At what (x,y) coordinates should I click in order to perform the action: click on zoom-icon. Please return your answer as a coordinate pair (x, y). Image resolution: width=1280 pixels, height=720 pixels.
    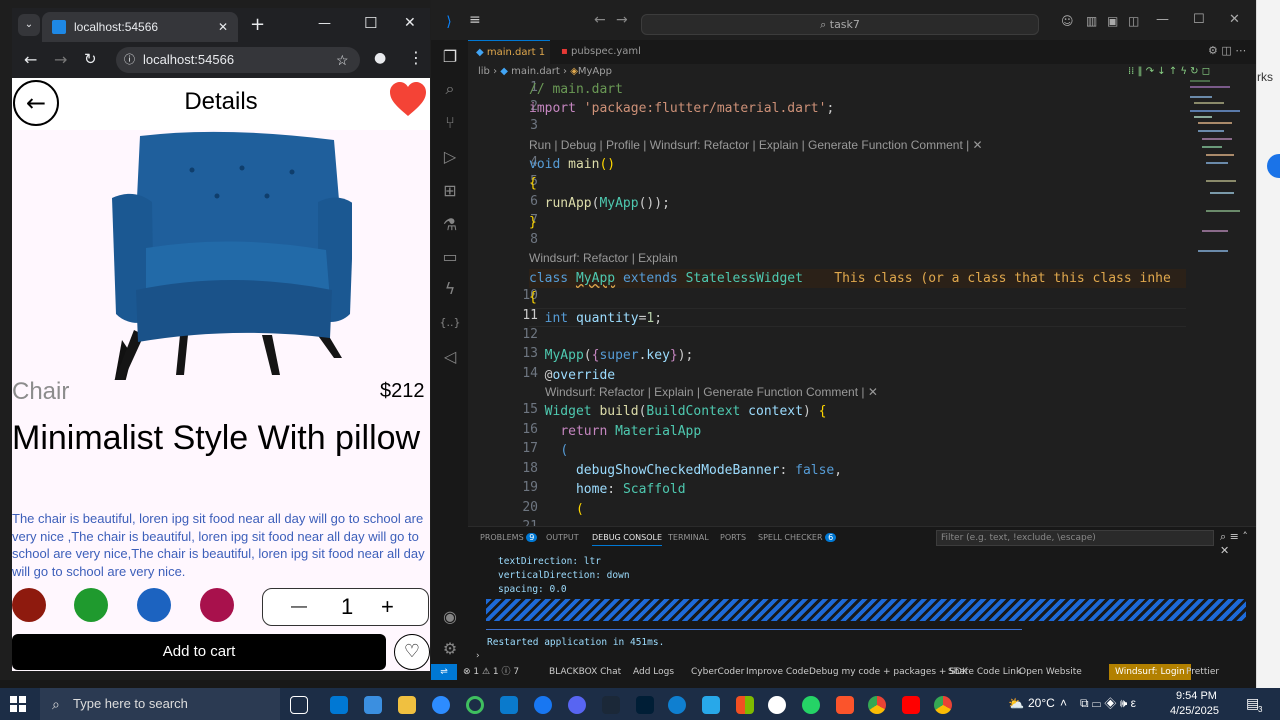
    Looking at the image, I should click on (441, 705).